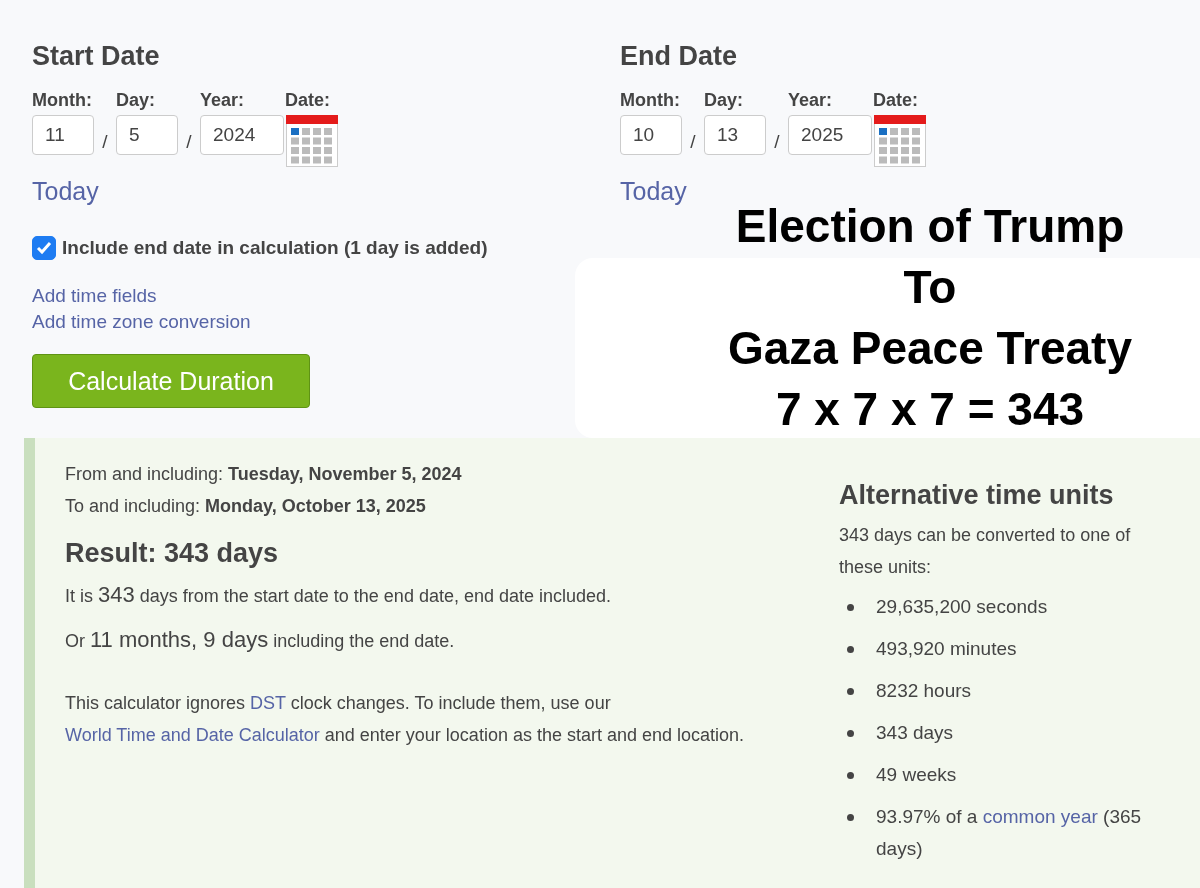  I want to click on caption-text: 7 x 7 x 7 = 343, so click(930, 409).